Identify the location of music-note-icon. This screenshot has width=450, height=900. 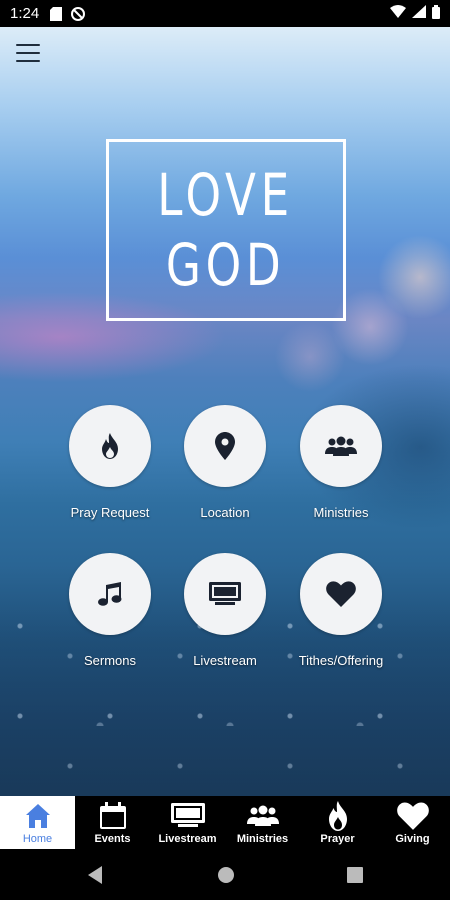
(110, 594).